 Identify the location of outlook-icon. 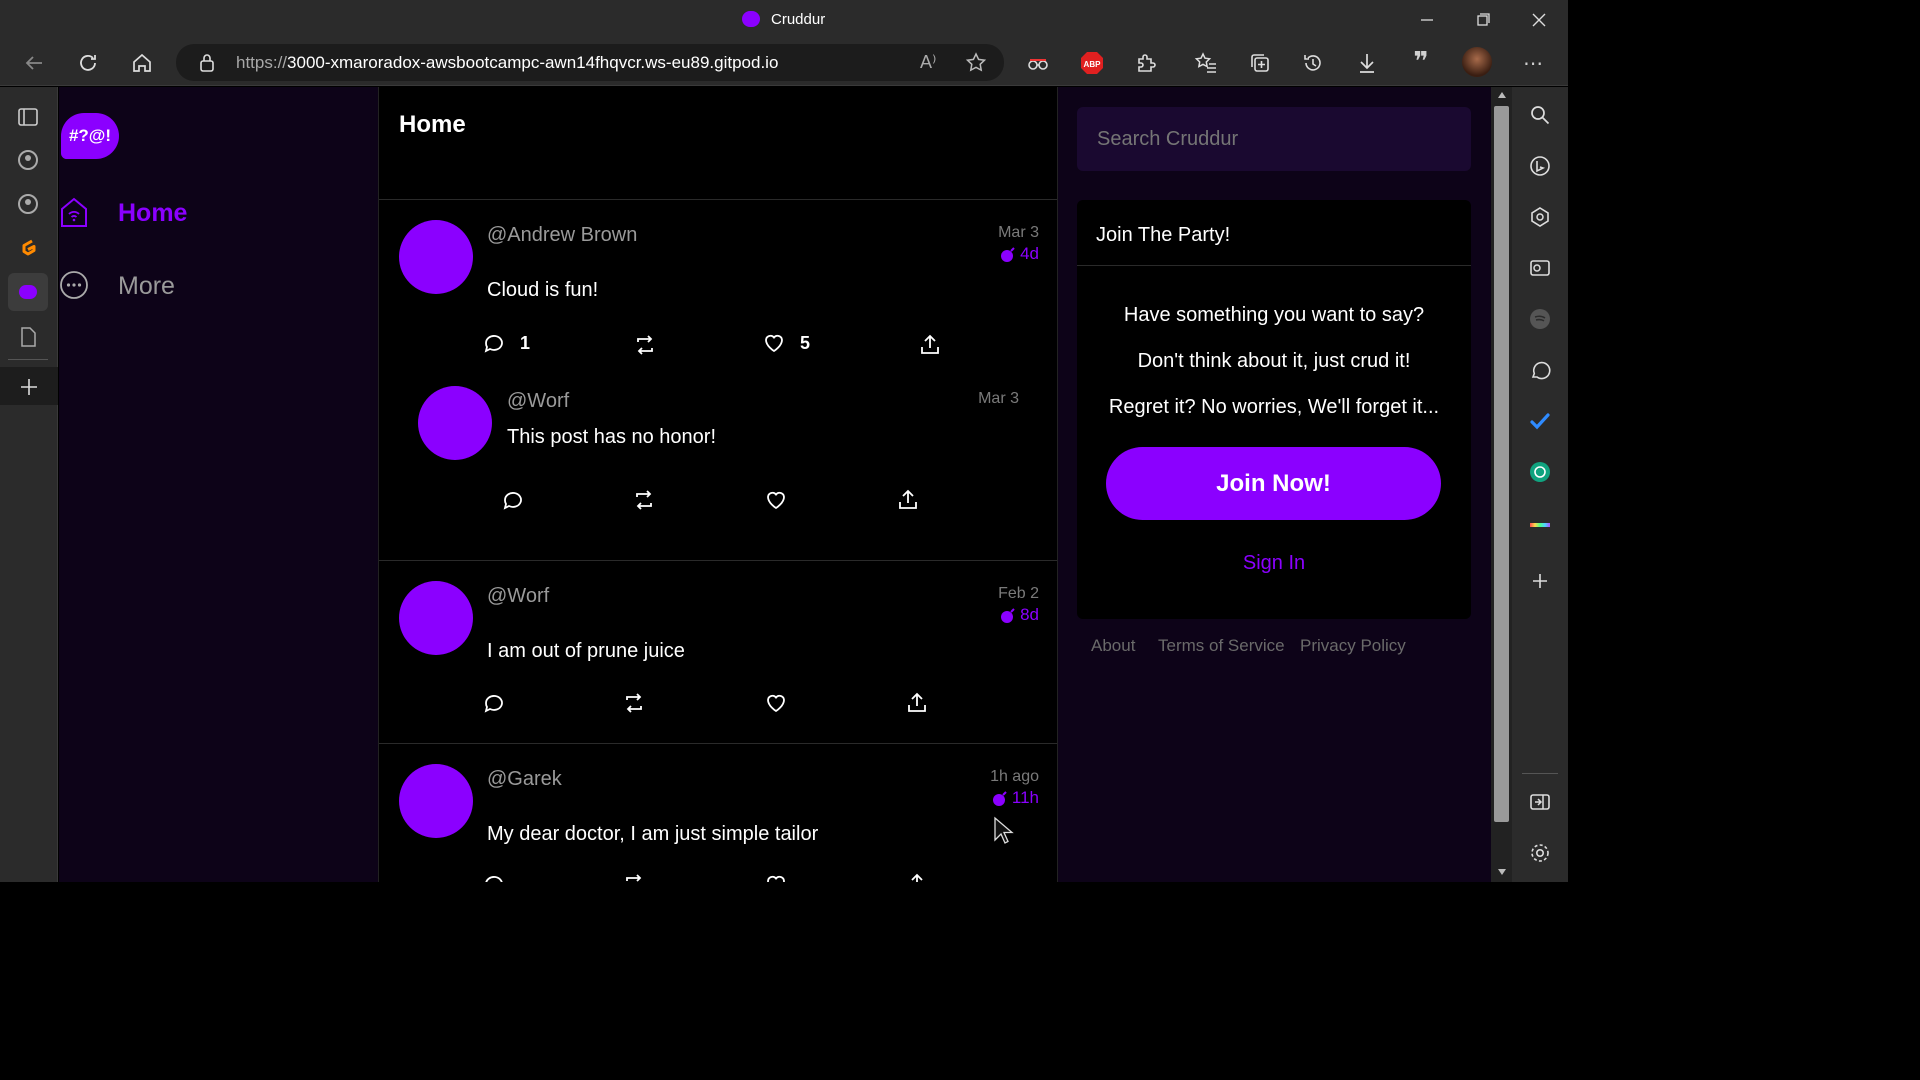
(1540, 268).